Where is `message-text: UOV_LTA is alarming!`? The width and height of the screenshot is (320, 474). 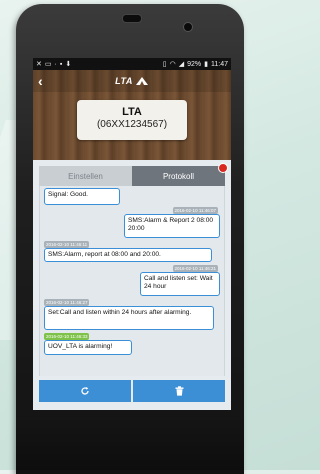 message-text: UOV_LTA is alarming! is located at coordinates (80, 346).